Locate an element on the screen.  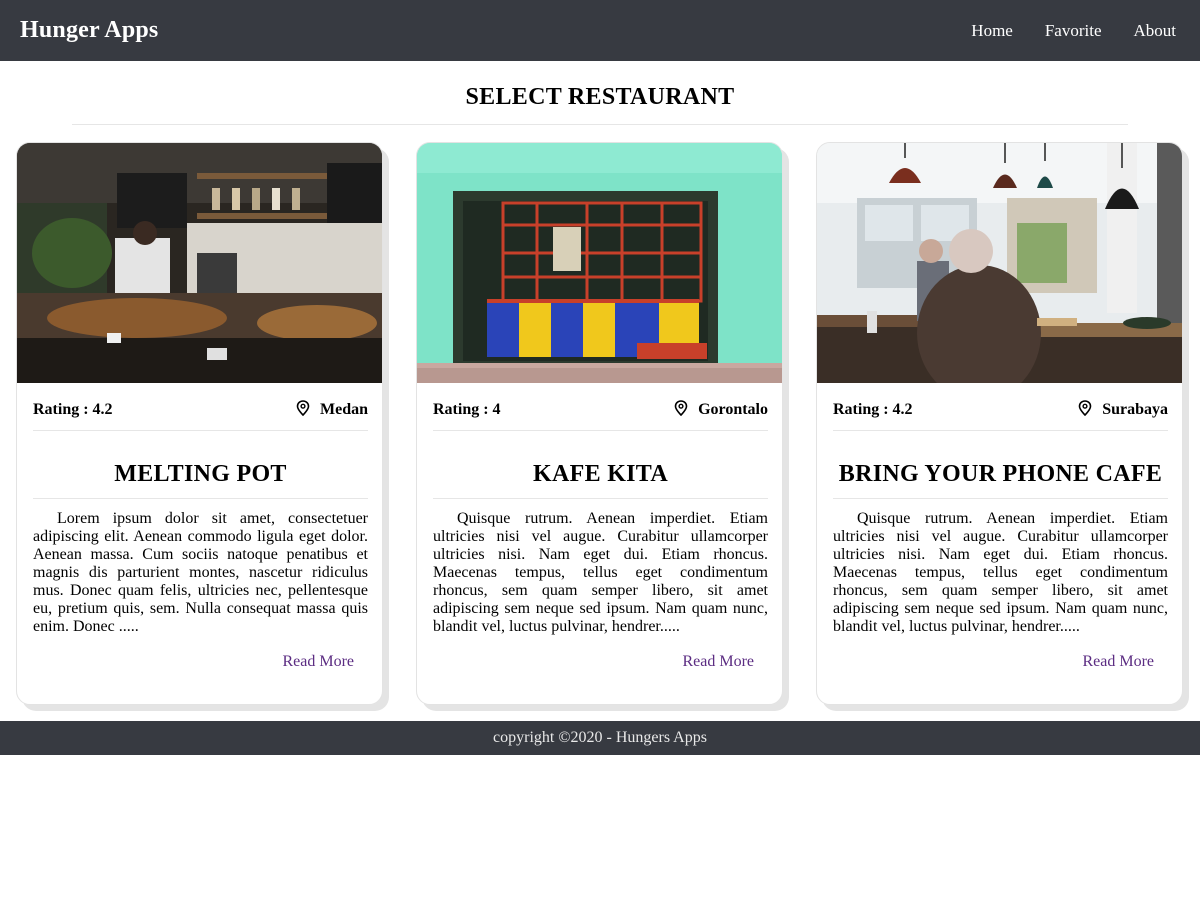
copyright-text: copyright ©2020 - Hungers Apps is located at coordinates (600, 737).